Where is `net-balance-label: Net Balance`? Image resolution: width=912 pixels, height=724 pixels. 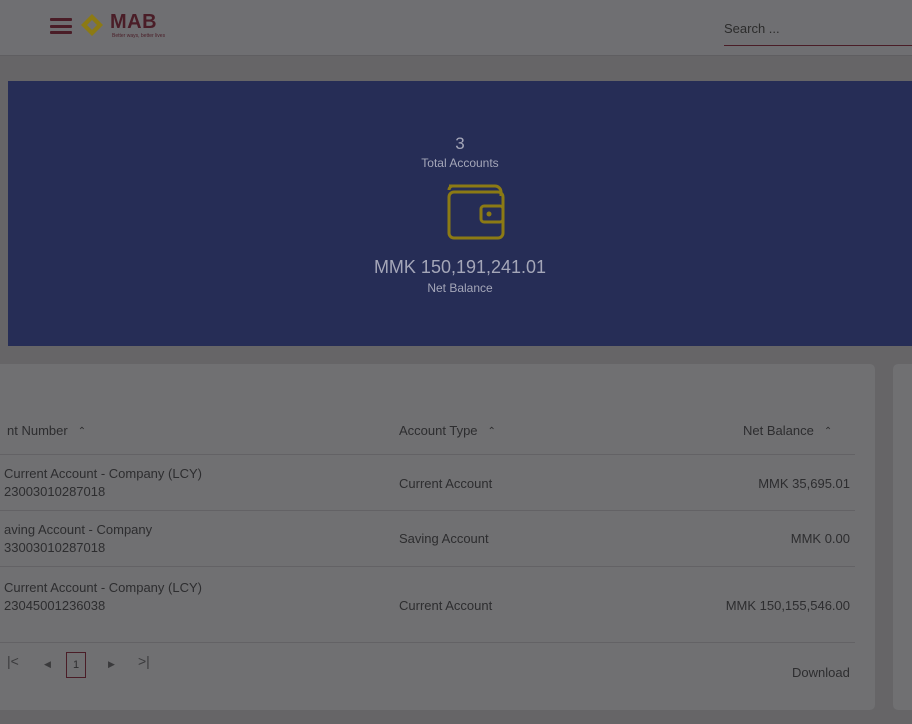 net-balance-label: Net Balance is located at coordinates (460, 288).